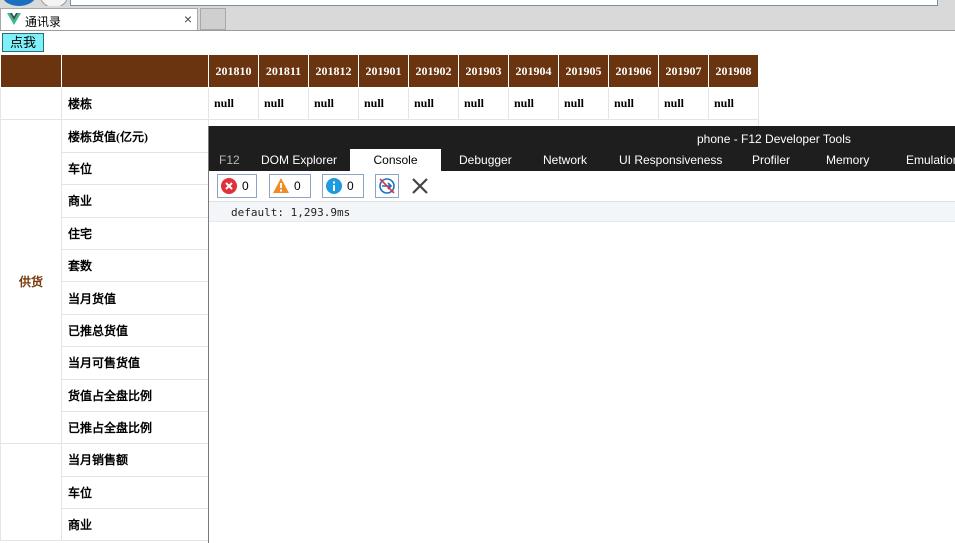 The height and width of the screenshot is (543, 955). I want to click on month-header: 201908, so click(733, 71).